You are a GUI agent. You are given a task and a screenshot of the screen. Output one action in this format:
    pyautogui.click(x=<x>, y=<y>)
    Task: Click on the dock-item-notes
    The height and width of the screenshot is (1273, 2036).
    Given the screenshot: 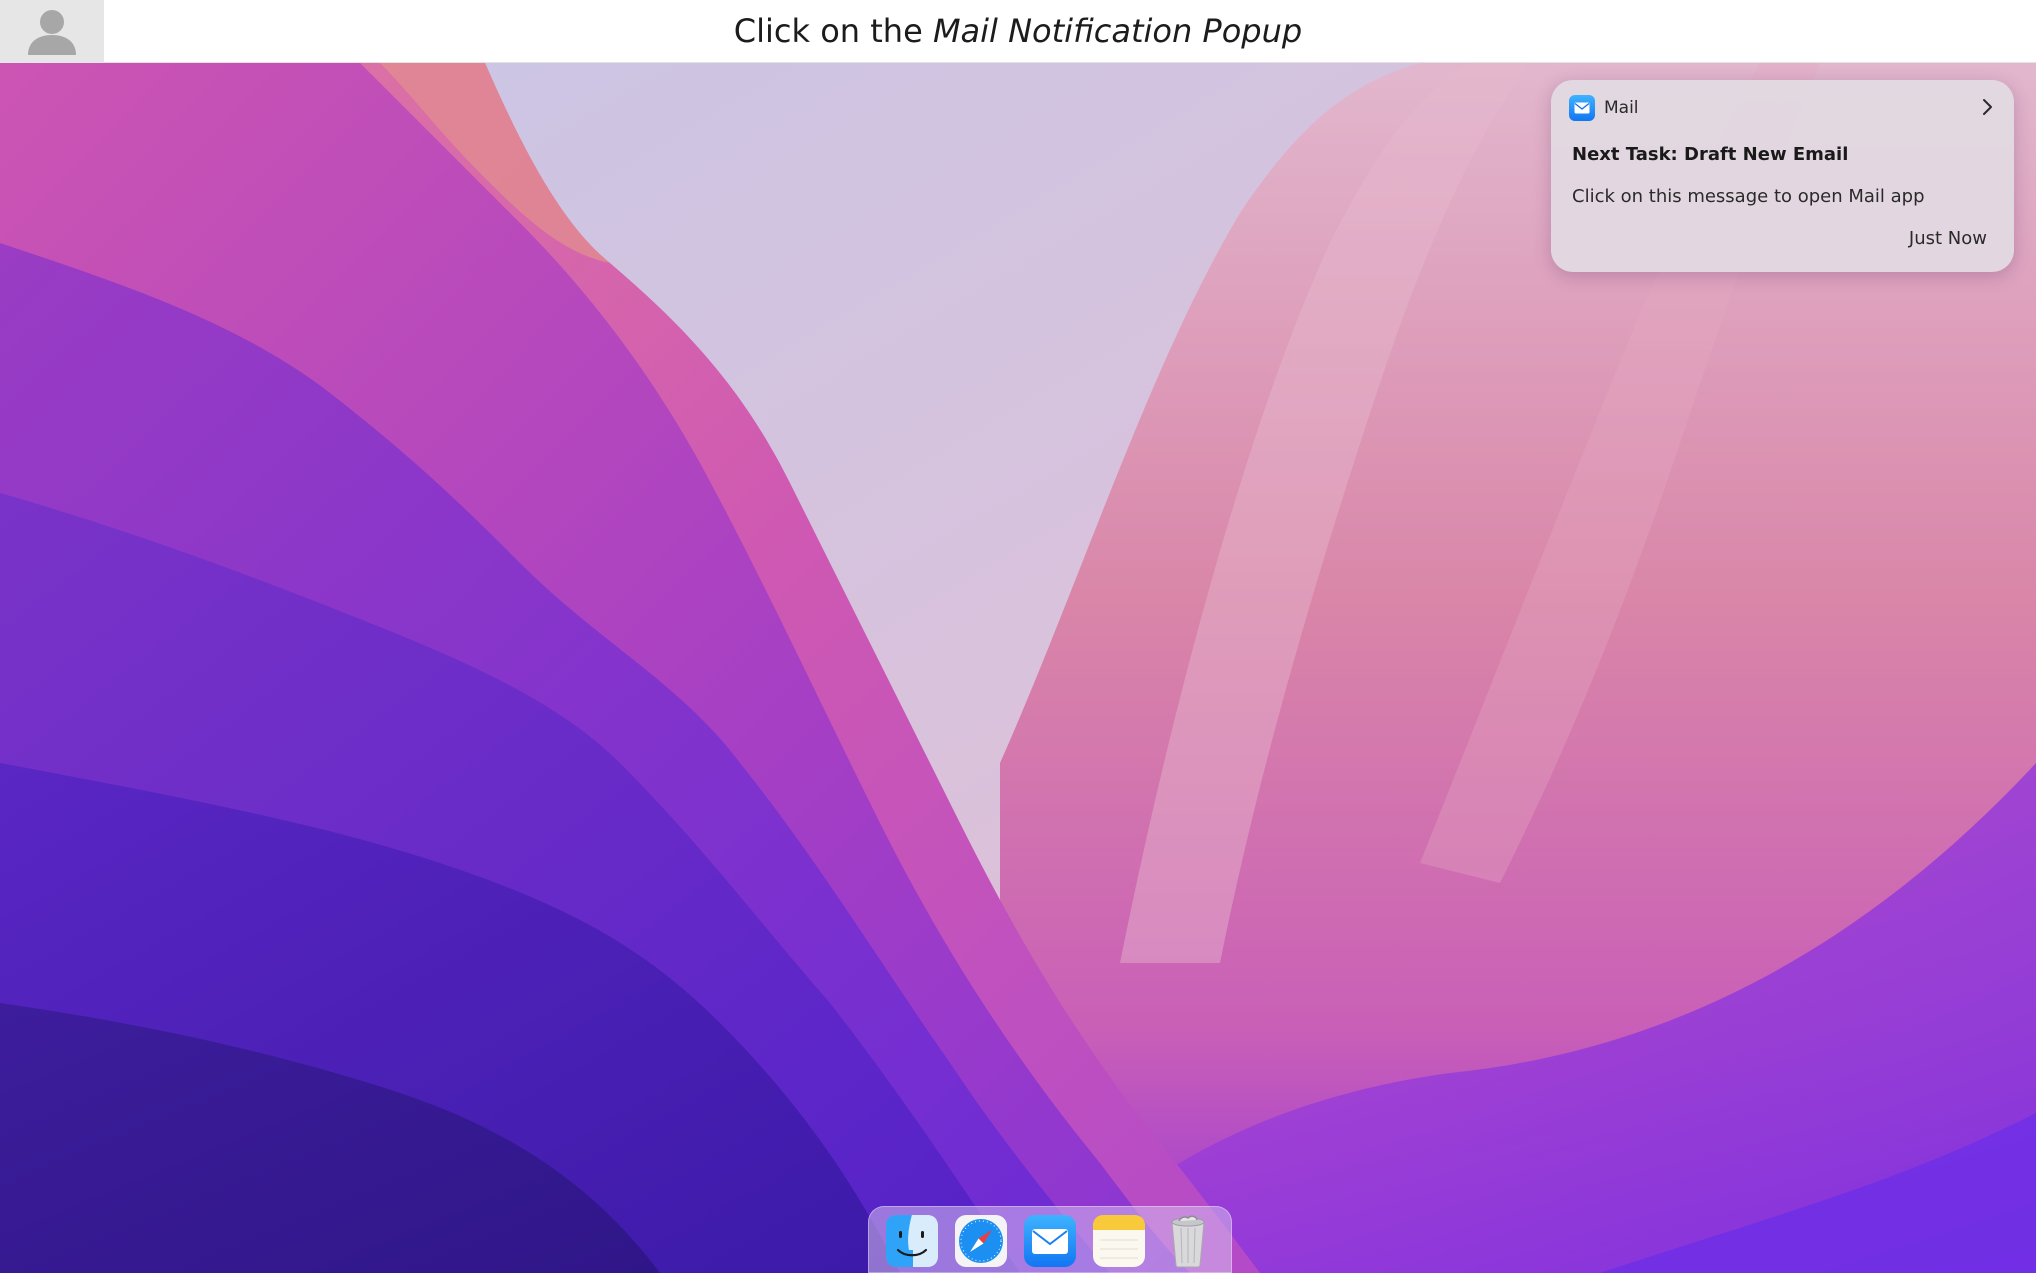 What is the action you would take?
    pyautogui.click(x=1119, y=1241)
    